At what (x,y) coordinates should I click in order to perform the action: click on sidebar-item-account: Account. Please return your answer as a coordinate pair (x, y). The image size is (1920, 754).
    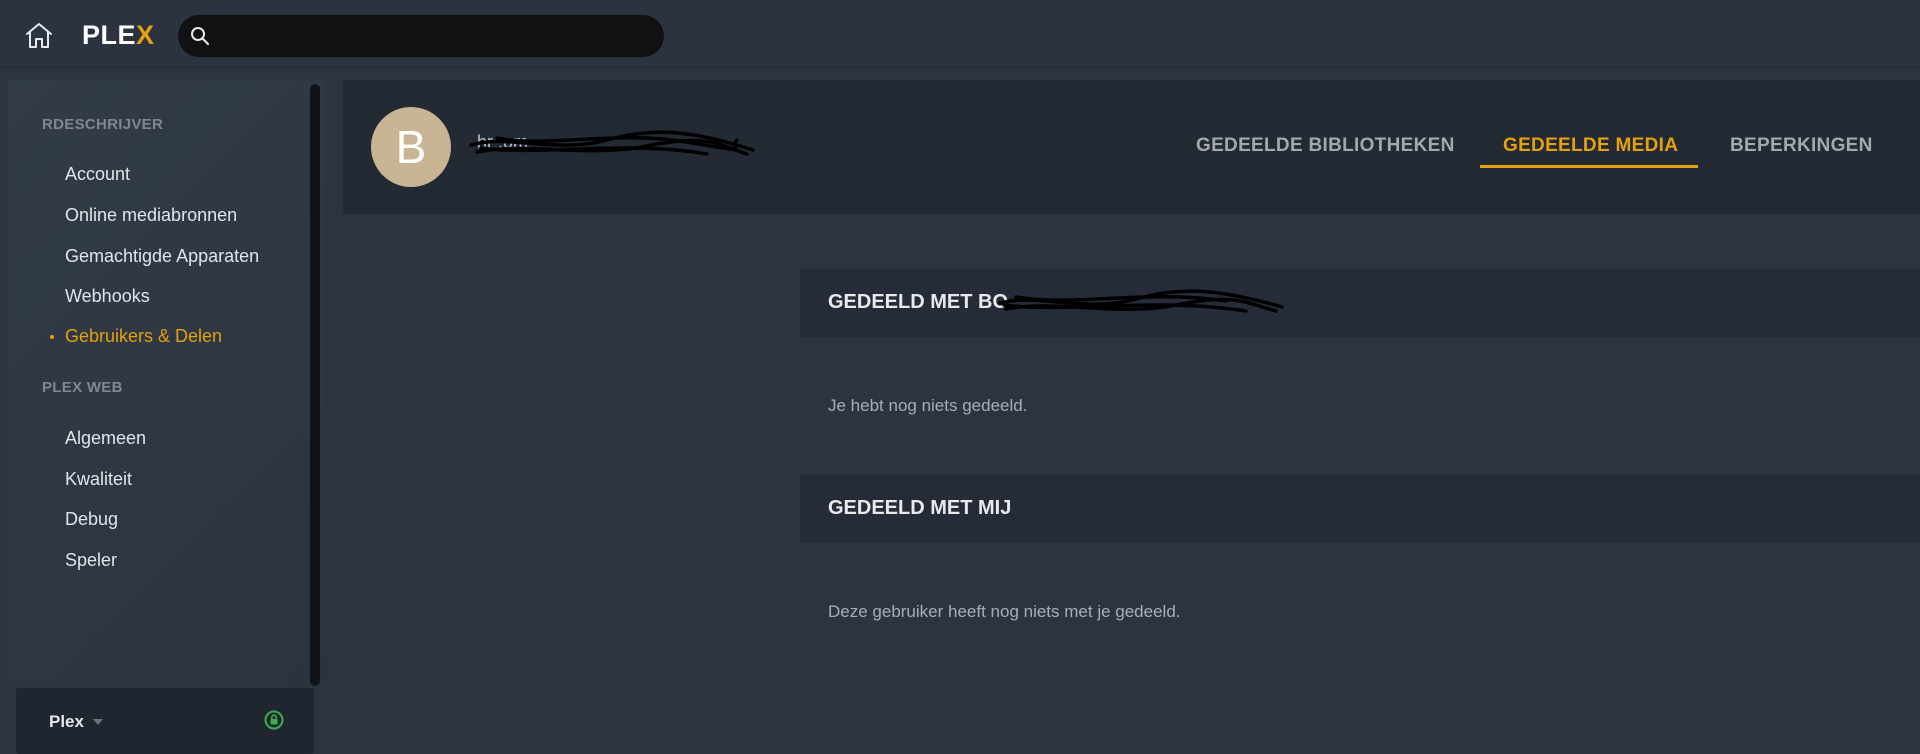
    Looking at the image, I should click on (97, 174).